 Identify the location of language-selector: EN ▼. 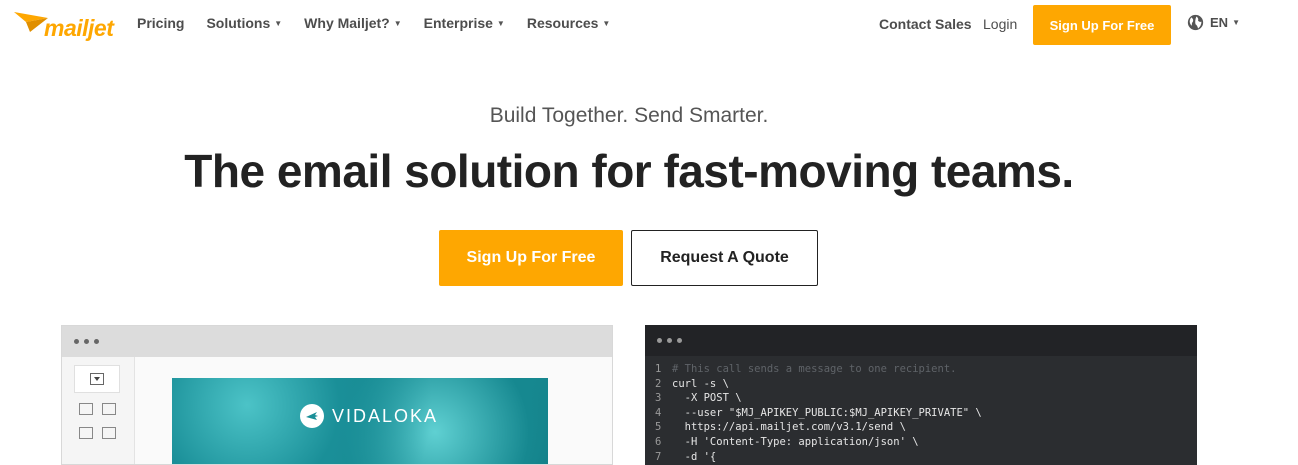
(1213, 22).